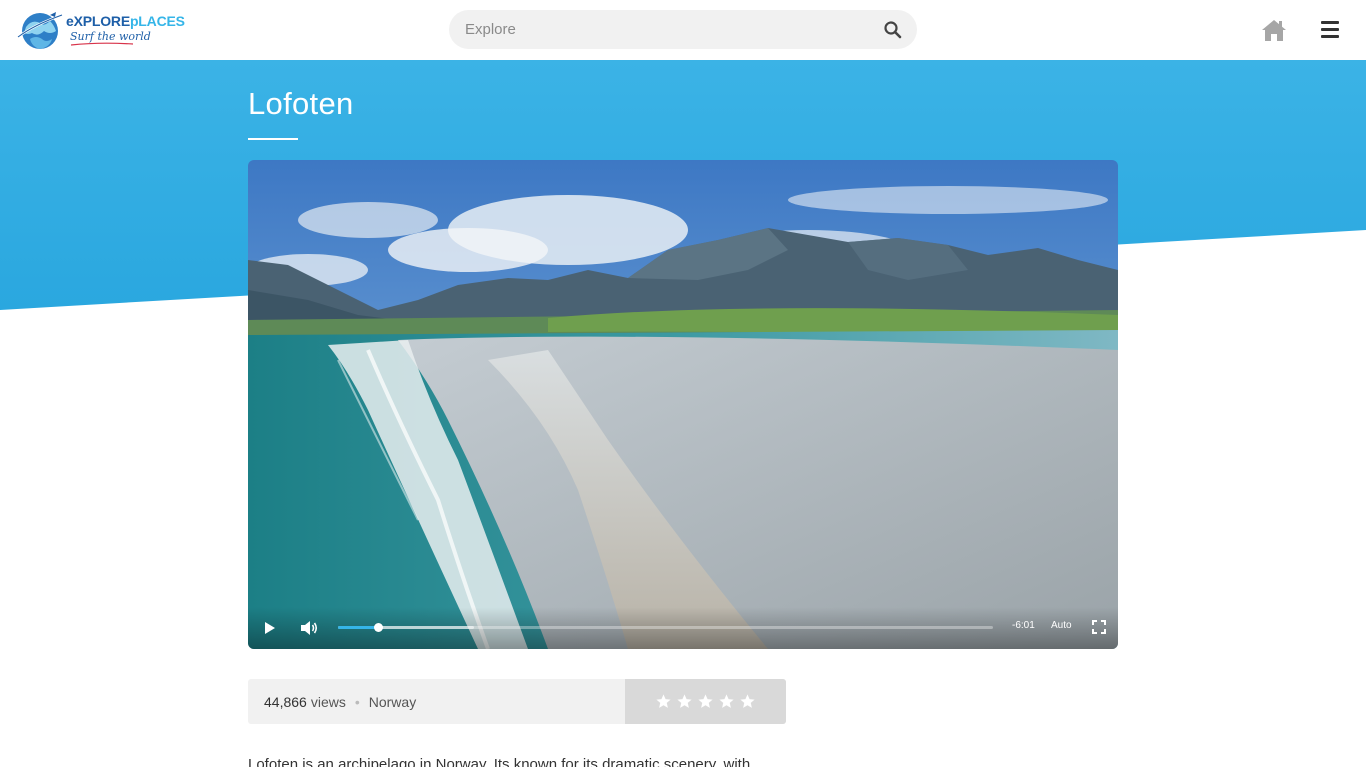 This screenshot has width=1366, height=767. I want to click on quality-selector: Auto, so click(1061, 625).